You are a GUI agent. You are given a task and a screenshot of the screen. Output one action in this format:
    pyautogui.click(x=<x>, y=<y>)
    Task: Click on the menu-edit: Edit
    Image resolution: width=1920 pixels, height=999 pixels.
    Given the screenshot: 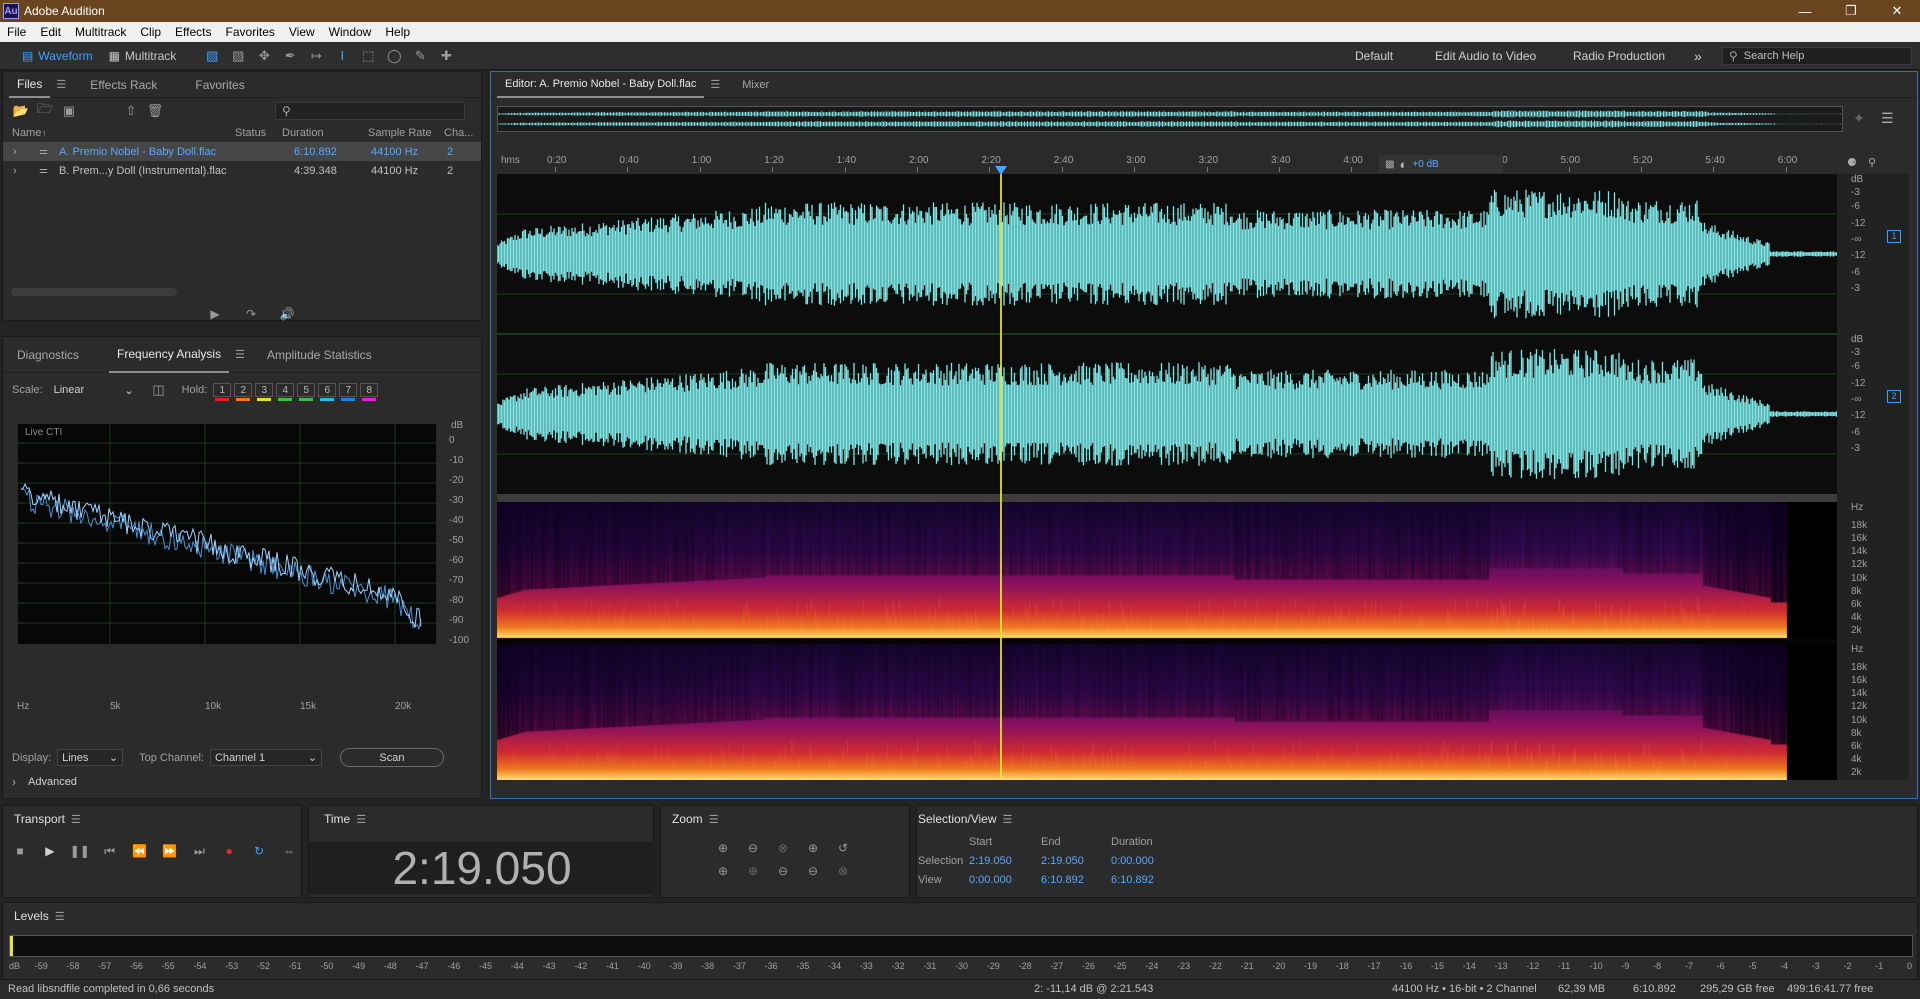 What is the action you would take?
    pyautogui.click(x=50, y=32)
    